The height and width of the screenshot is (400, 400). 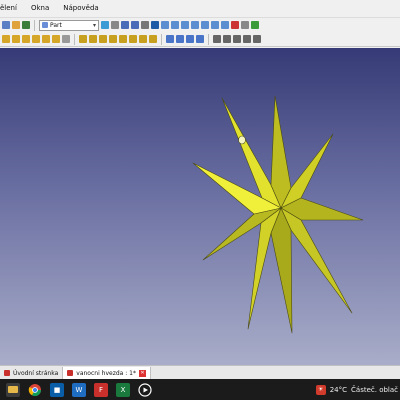 What do you see at coordinates (153, 39) in the screenshot?
I see `loft-icon` at bounding box center [153, 39].